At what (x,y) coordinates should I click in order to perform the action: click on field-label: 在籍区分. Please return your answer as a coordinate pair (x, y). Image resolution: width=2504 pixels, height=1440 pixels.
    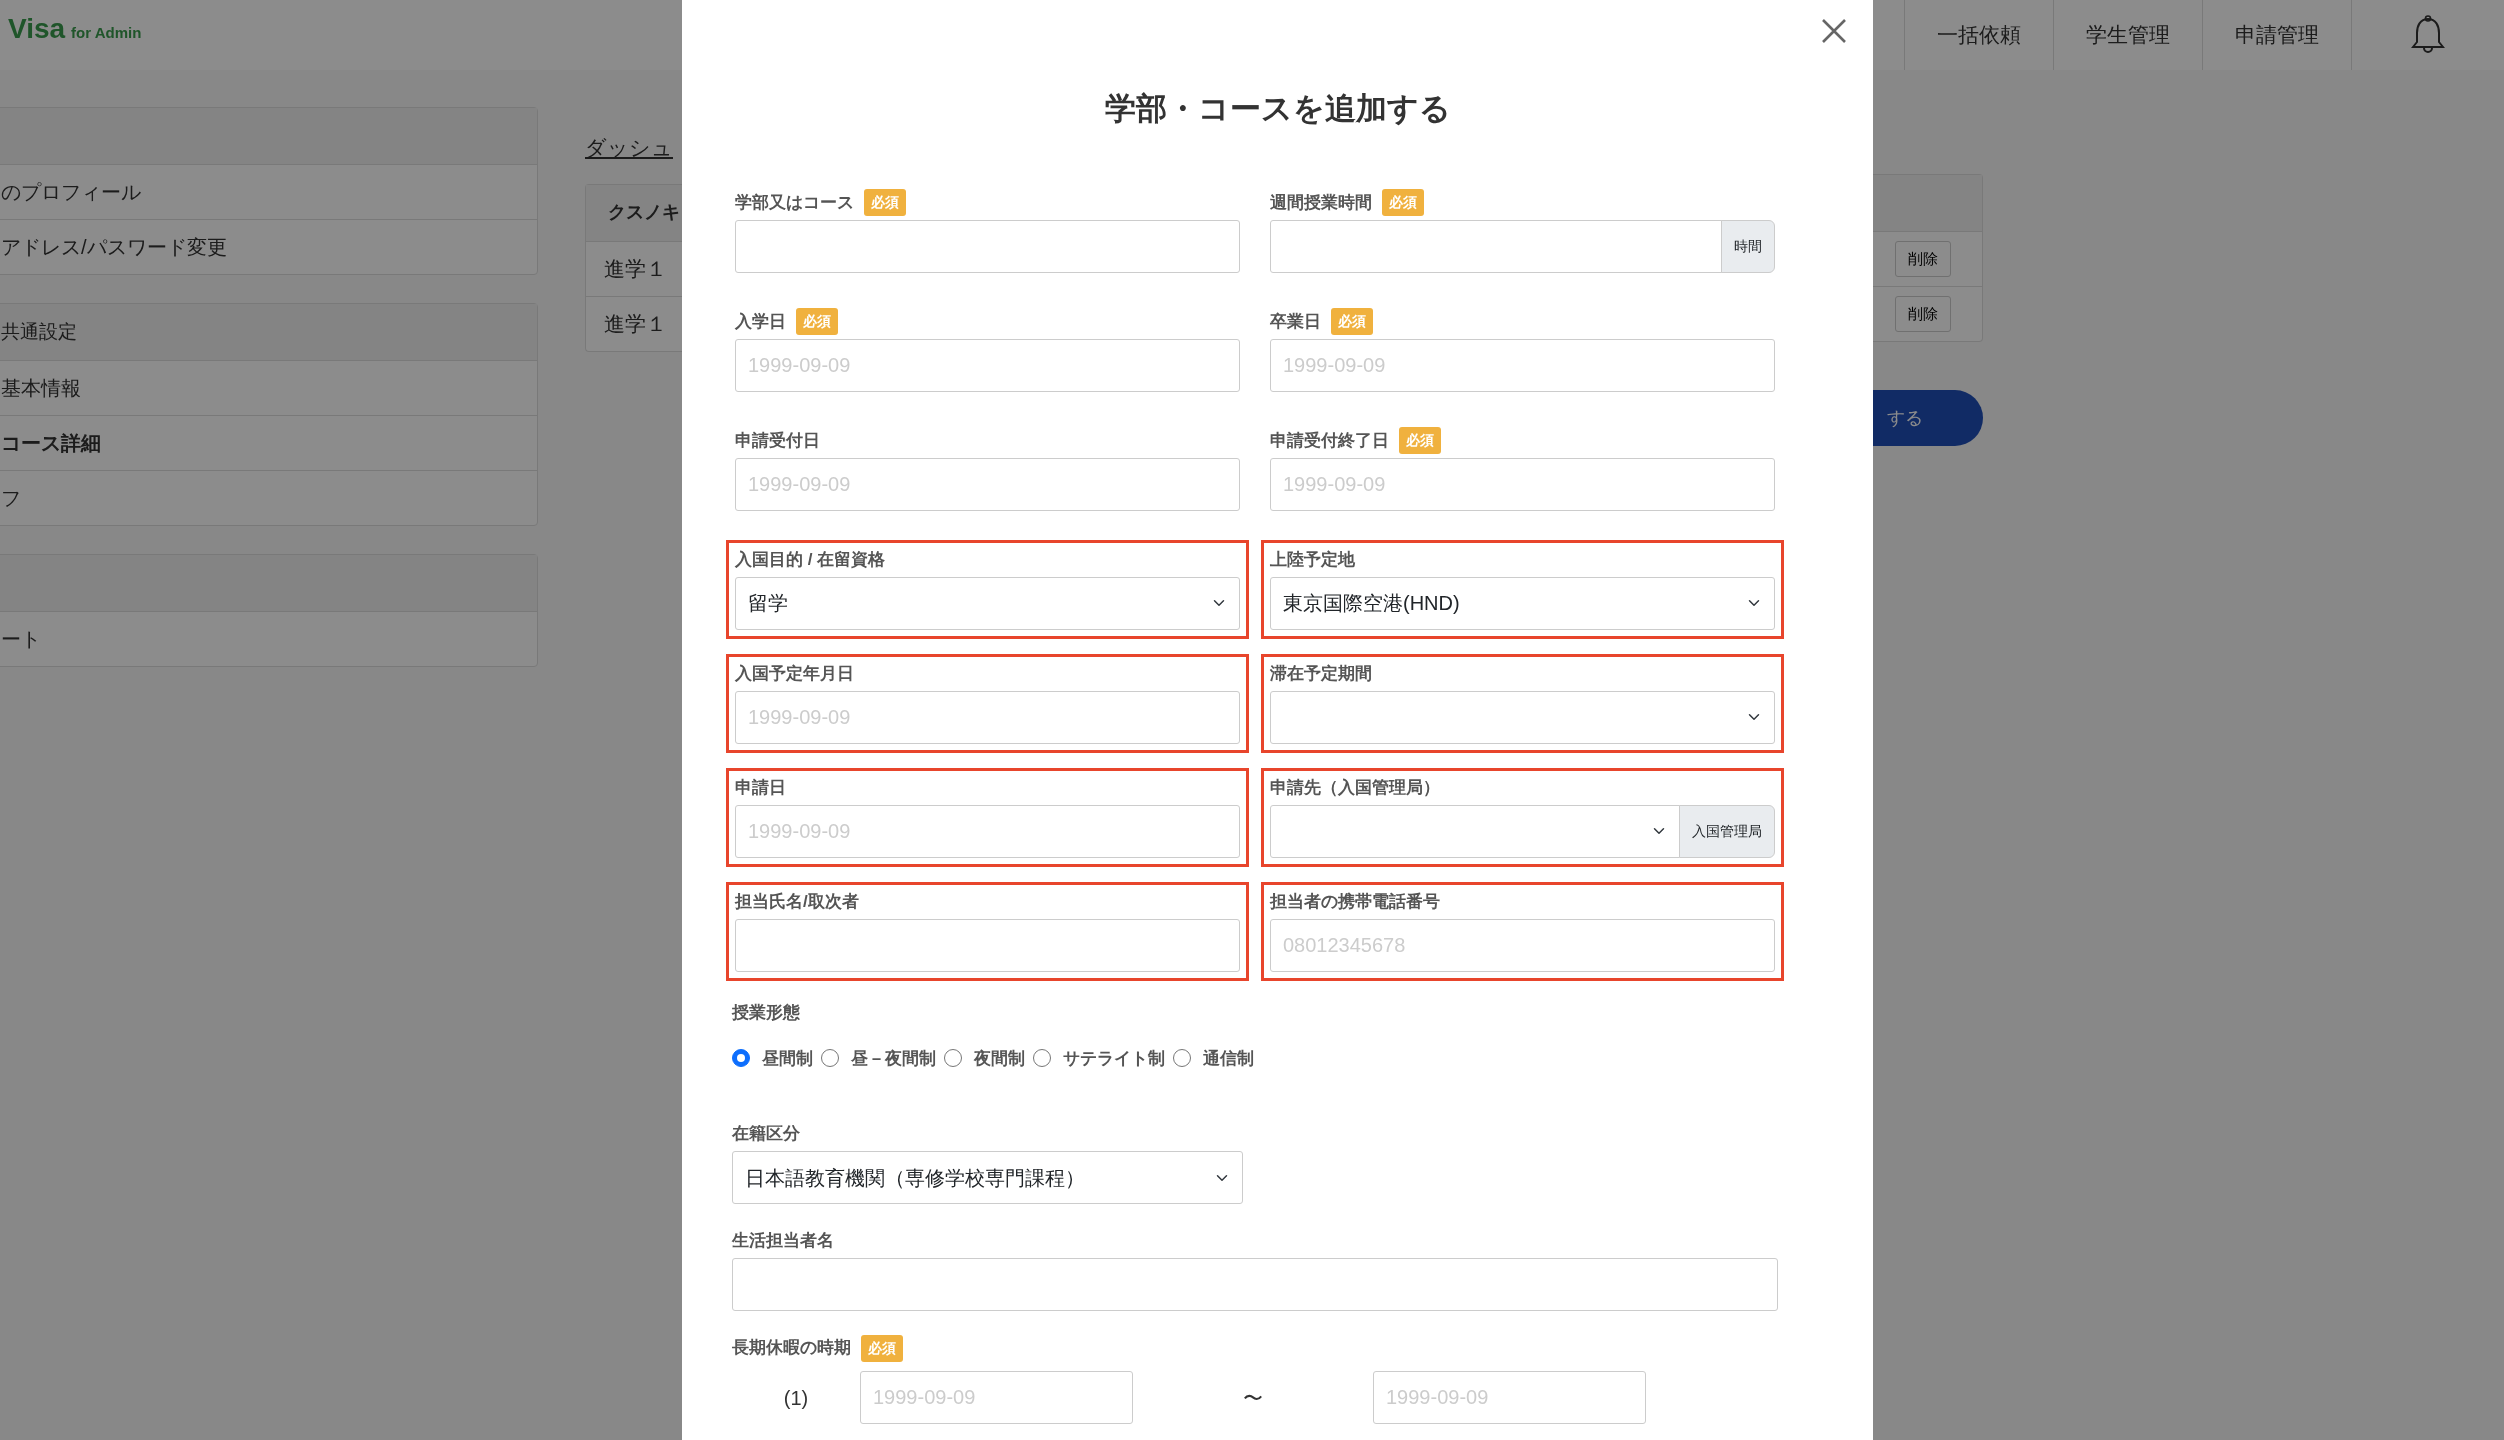
    Looking at the image, I should click on (766, 1134).